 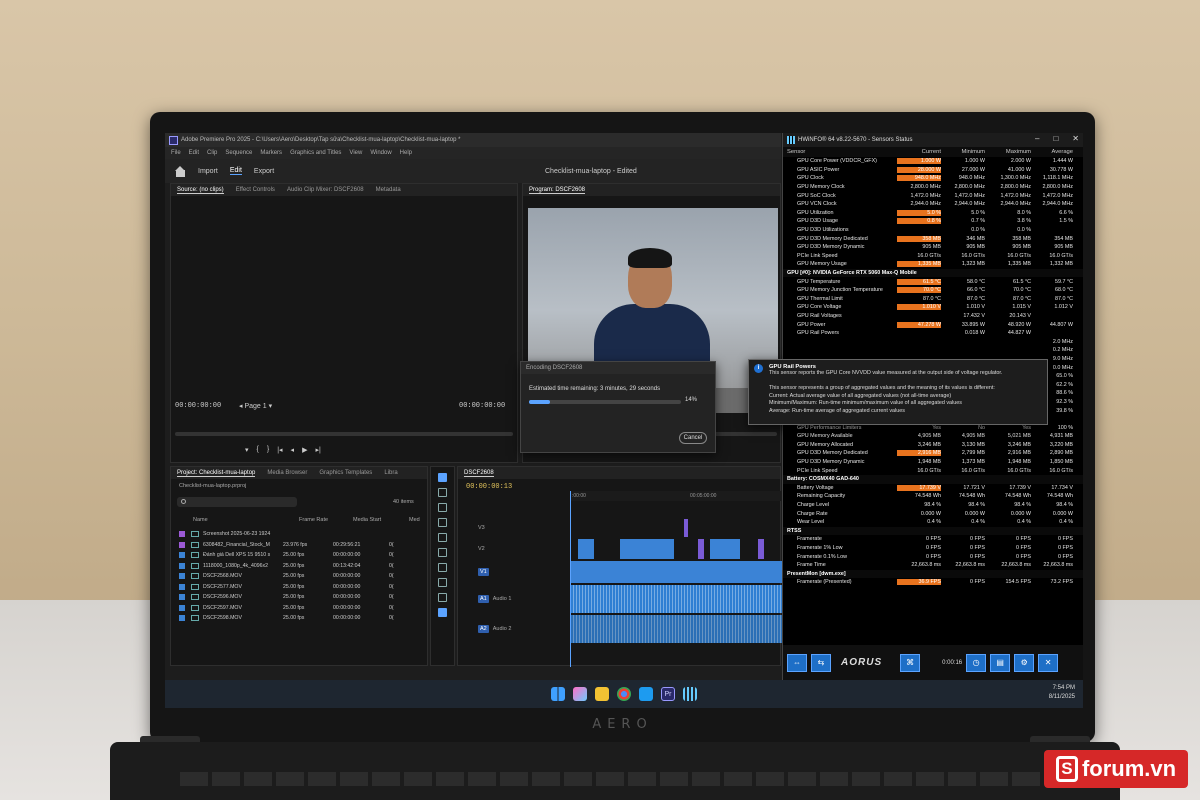 I want to click on tab-graphics-templates: Graphics Templates, so click(x=345, y=473).